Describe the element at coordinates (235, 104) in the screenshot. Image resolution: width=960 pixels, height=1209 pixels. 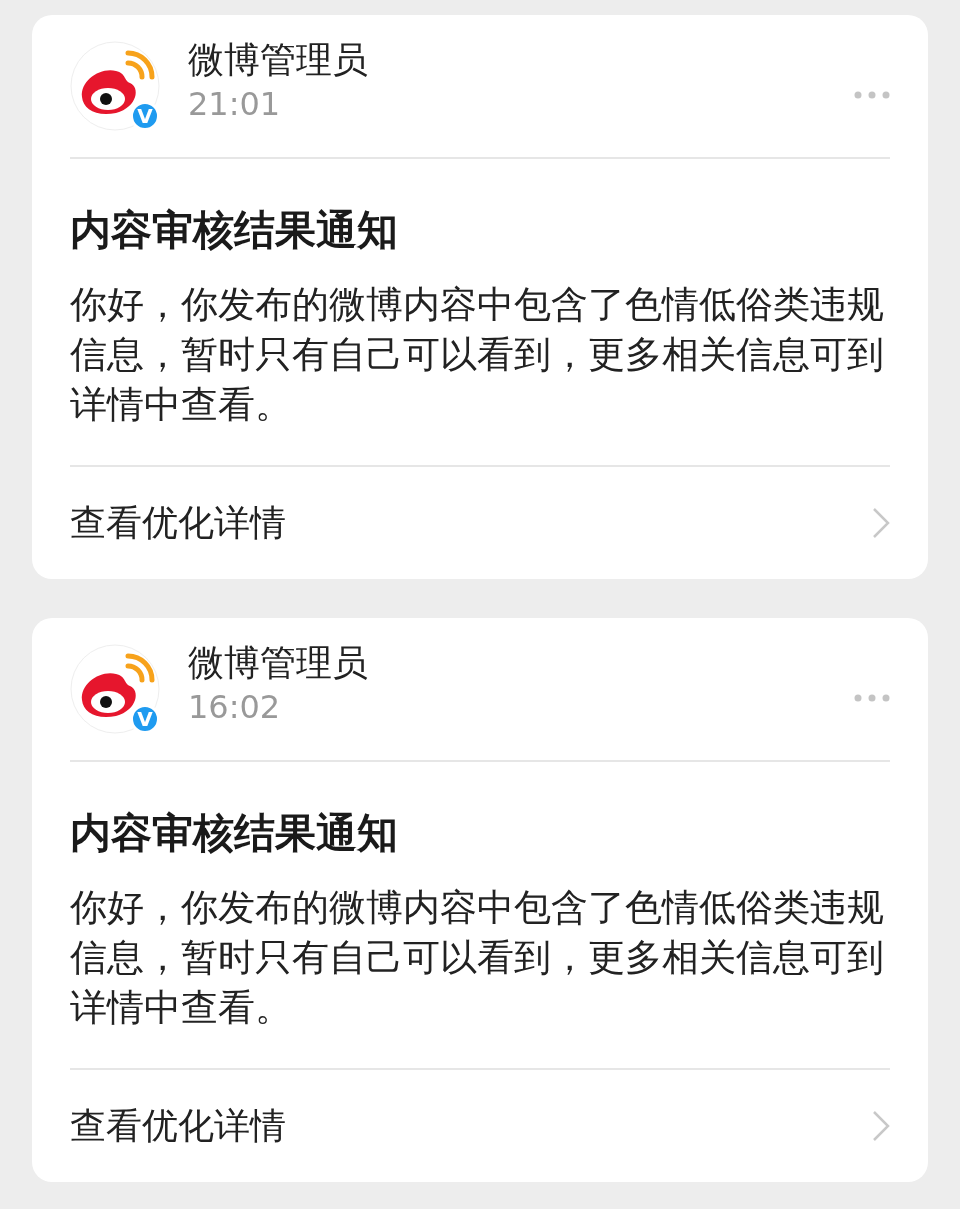
I see `message-time: 21:01` at that location.